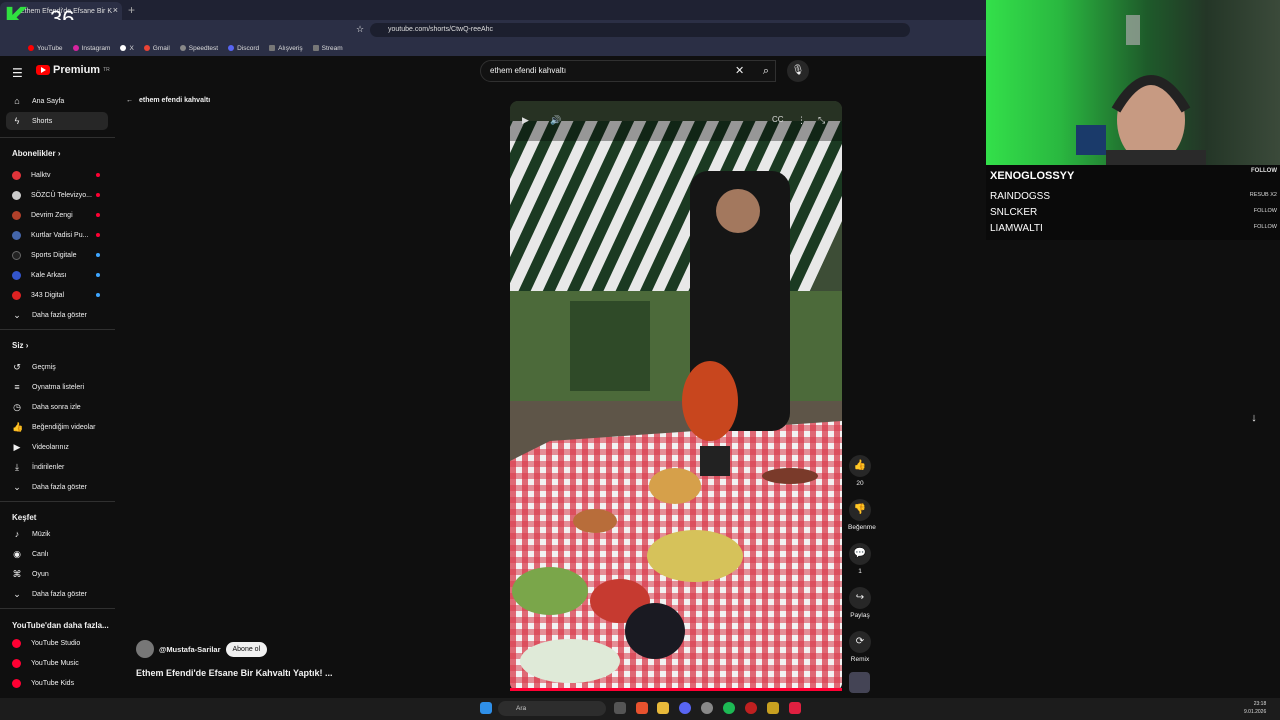 The width and height of the screenshot is (1280, 720). What do you see at coordinates (57, 121) in the screenshot?
I see `sidebar-item-shorts: ϟ Shorts` at bounding box center [57, 121].